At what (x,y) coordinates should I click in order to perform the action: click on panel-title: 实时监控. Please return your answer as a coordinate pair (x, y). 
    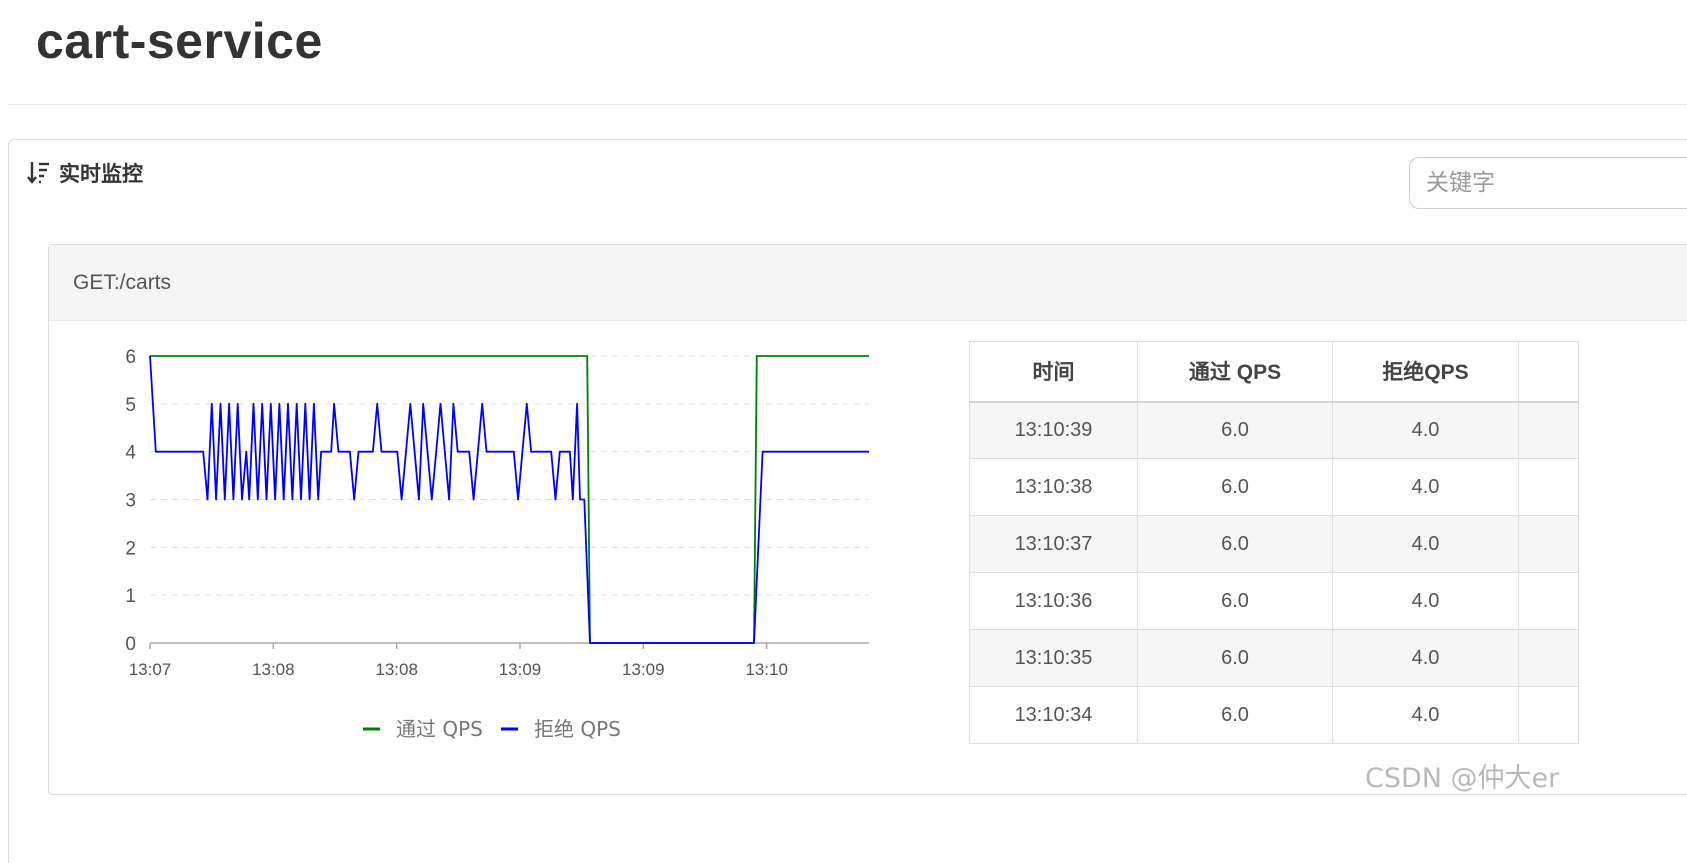
    Looking at the image, I should click on (101, 174).